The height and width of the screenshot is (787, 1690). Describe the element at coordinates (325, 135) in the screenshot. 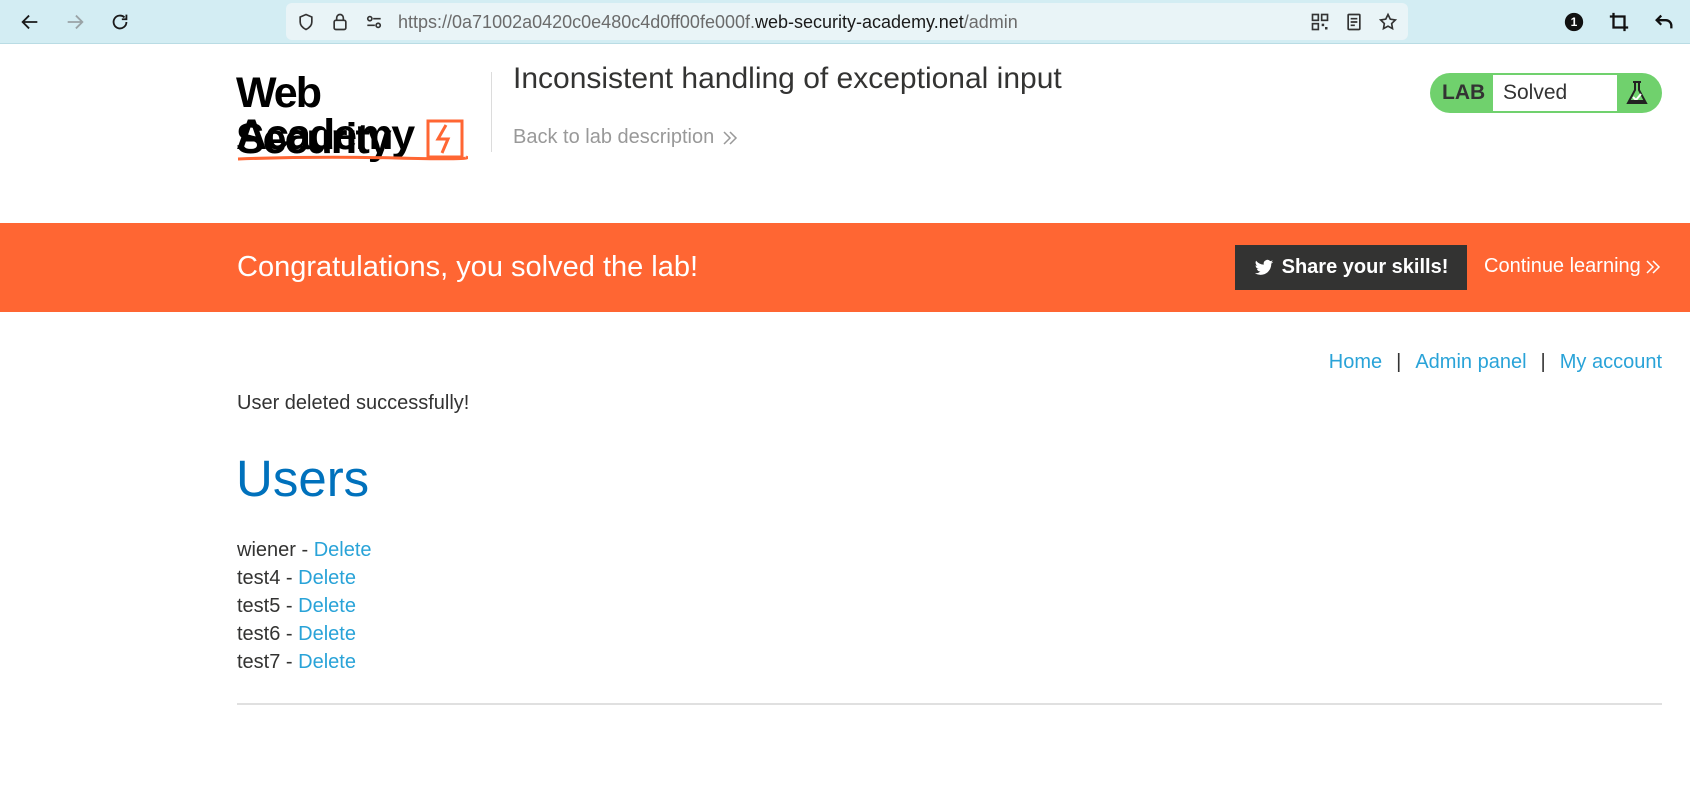

I see `logo-text-line2: Academy` at that location.